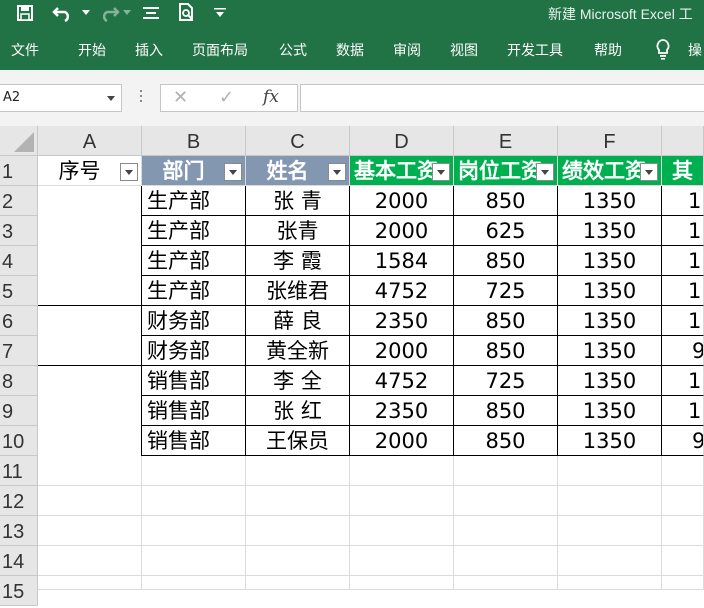 This screenshot has height=608, width=704. I want to click on row-header-15: 15, so click(19, 591).